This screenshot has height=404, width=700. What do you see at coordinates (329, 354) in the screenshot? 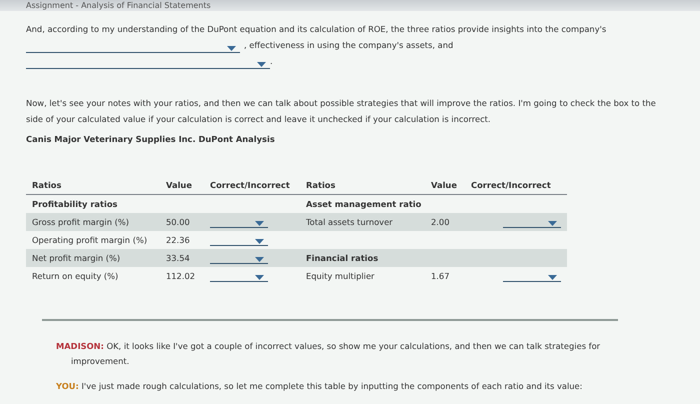
I see `dialog-paragraph: MADISON: OK, it looks like I've got a couple of incorrect values, so show me your calculations, and then we can talk strategies for improvement.` at bounding box center [329, 354].